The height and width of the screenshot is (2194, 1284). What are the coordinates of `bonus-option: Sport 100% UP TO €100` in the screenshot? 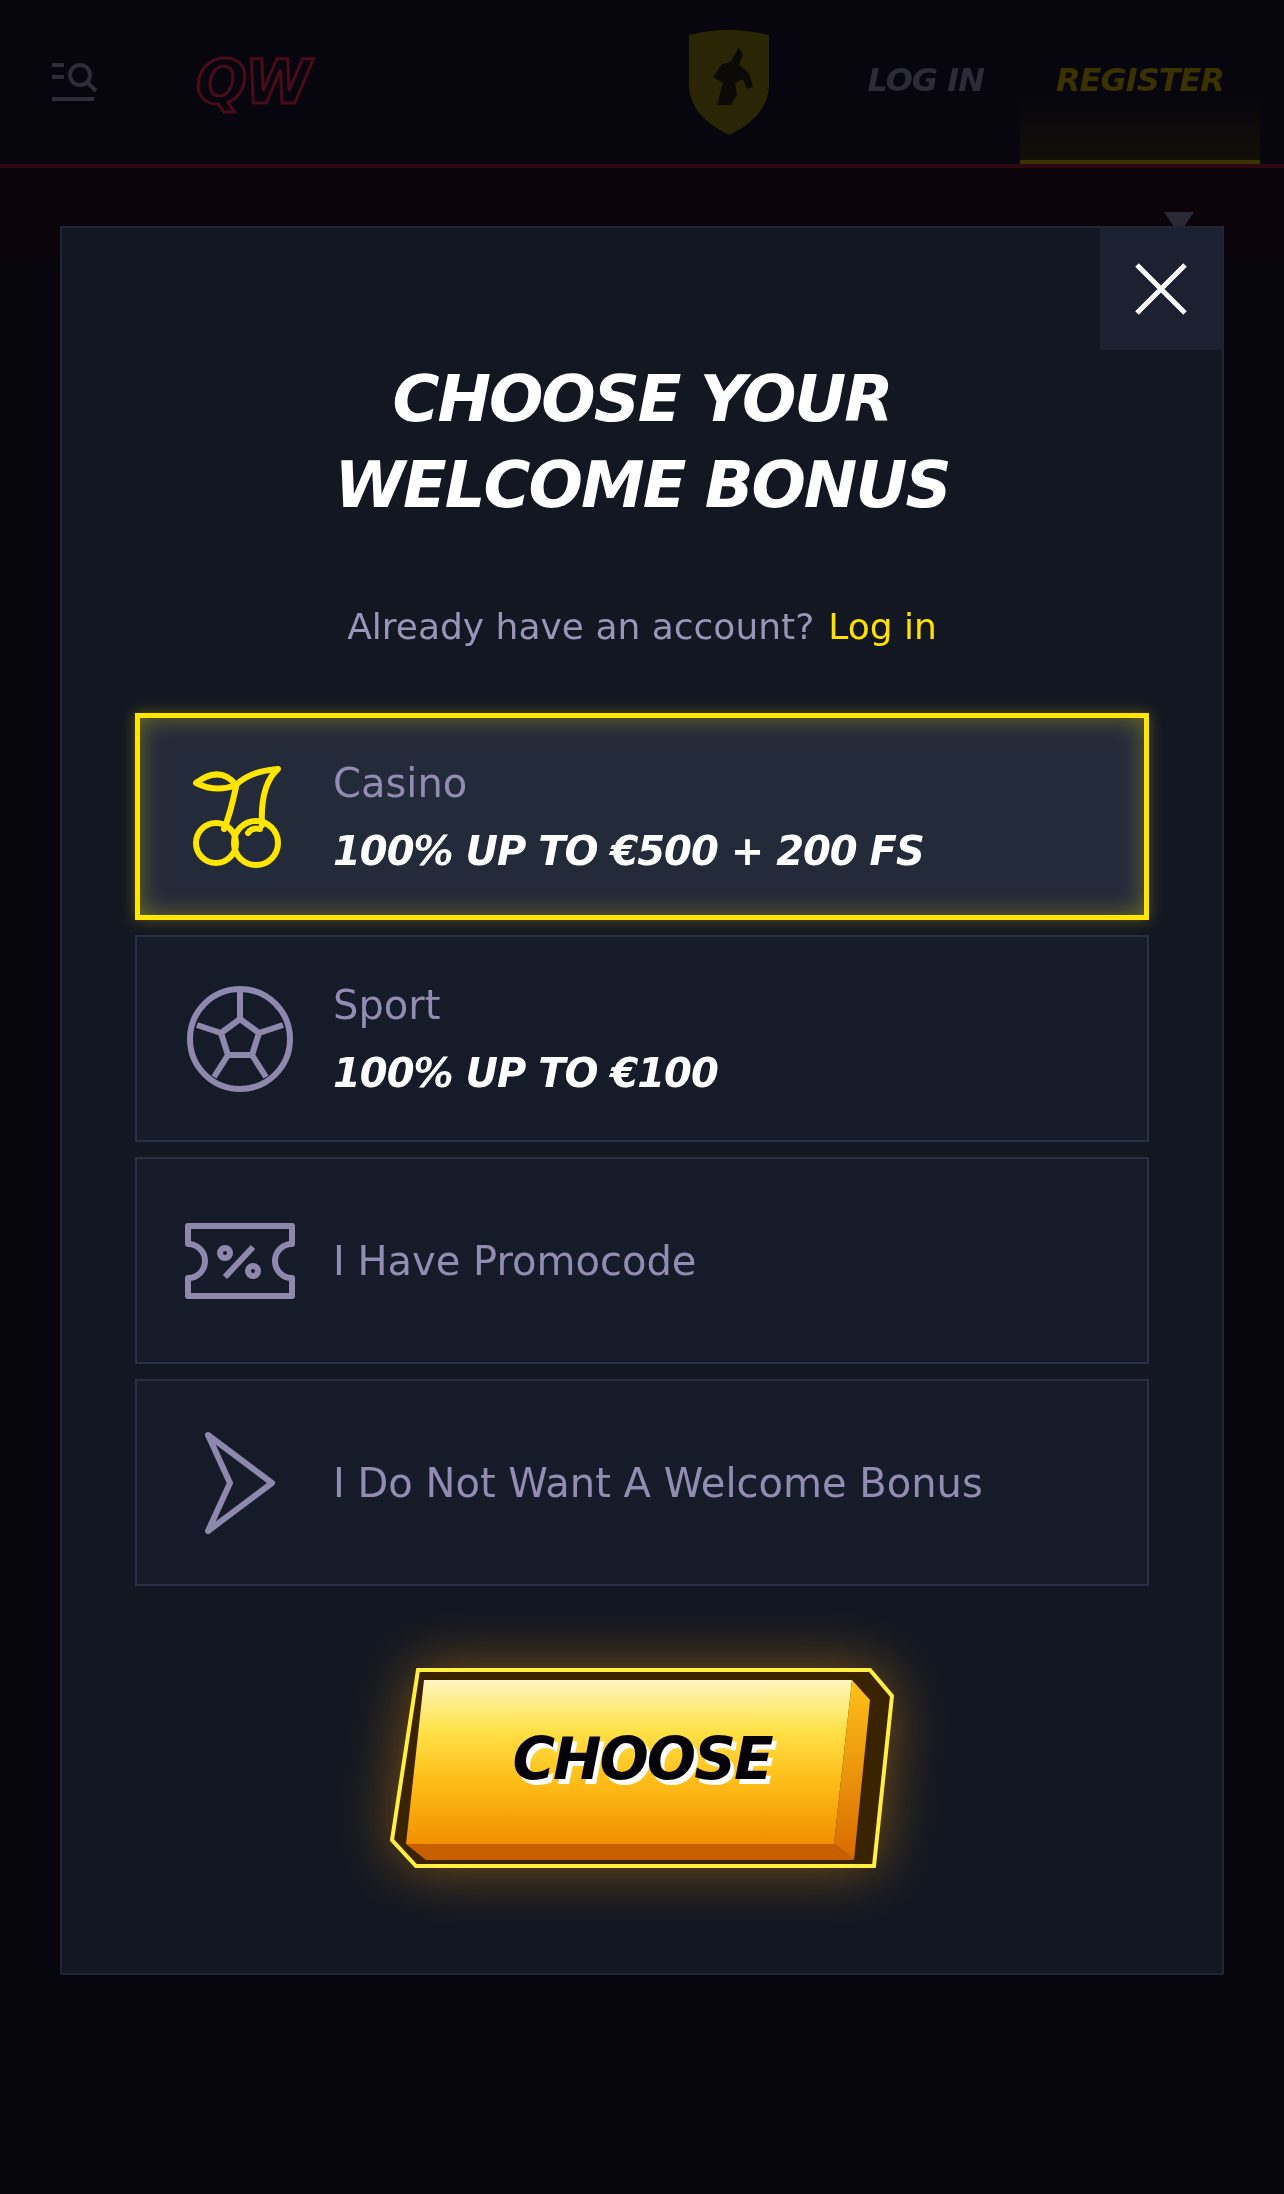 It's located at (642, 1038).